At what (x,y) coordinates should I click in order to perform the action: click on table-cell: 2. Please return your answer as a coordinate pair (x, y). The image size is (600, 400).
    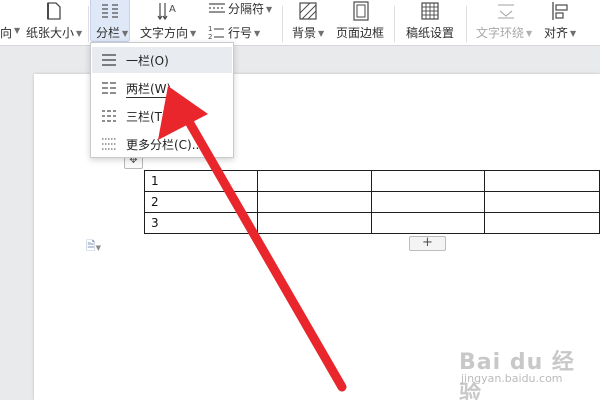
    Looking at the image, I should click on (201, 202).